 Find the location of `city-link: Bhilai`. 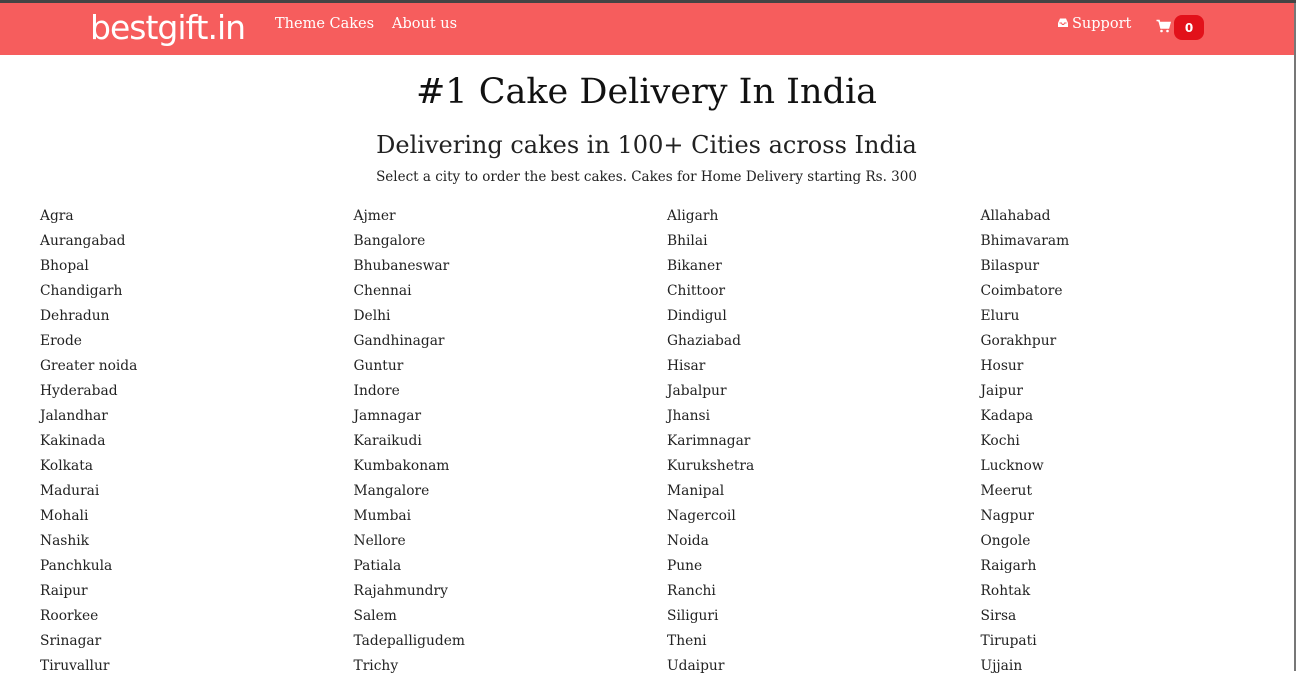

city-link: Bhilai is located at coordinates (824, 242).